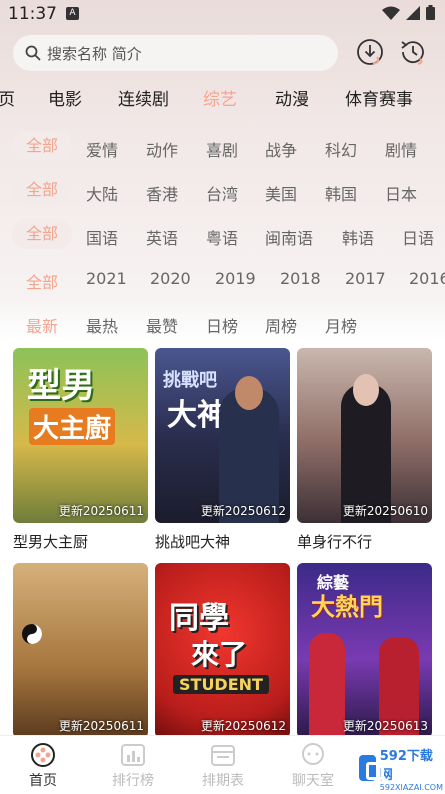 The width and height of the screenshot is (445, 794). Describe the element at coordinates (281, 325) in the screenshot. I see `filter-sort-item: 周榜` at that location.